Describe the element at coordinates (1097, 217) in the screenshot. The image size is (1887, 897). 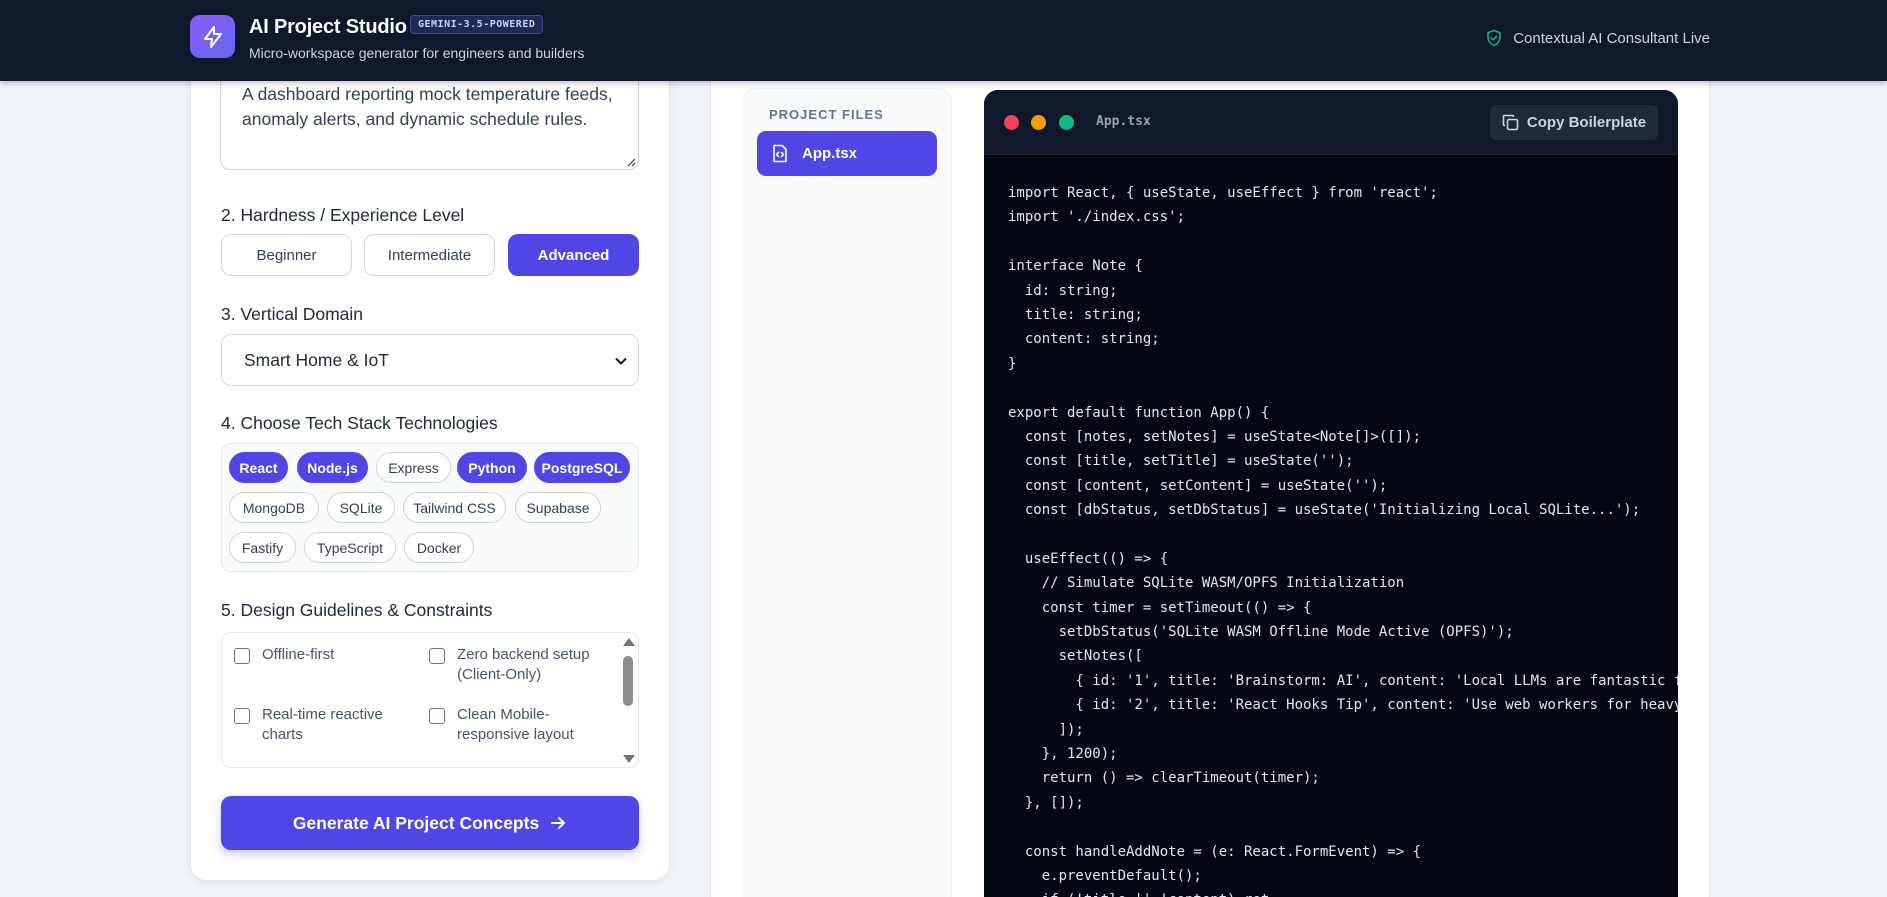
I see `code-line: import './index.css';` at that location.